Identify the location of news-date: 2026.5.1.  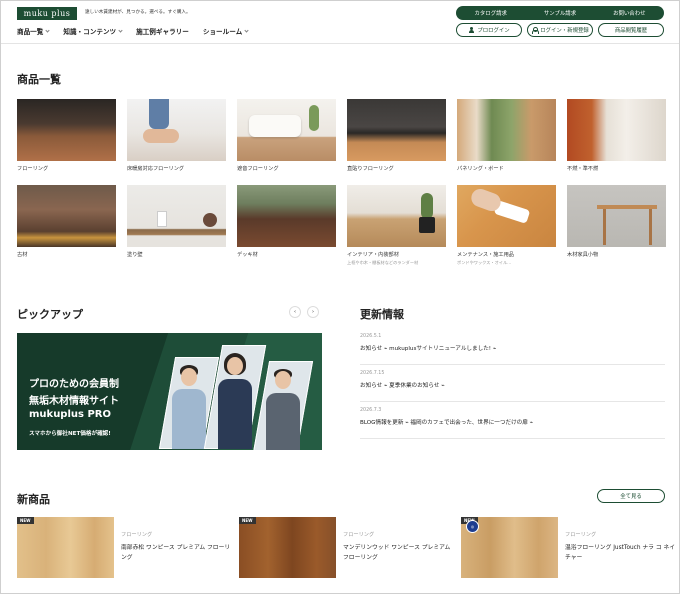
(371, 336).